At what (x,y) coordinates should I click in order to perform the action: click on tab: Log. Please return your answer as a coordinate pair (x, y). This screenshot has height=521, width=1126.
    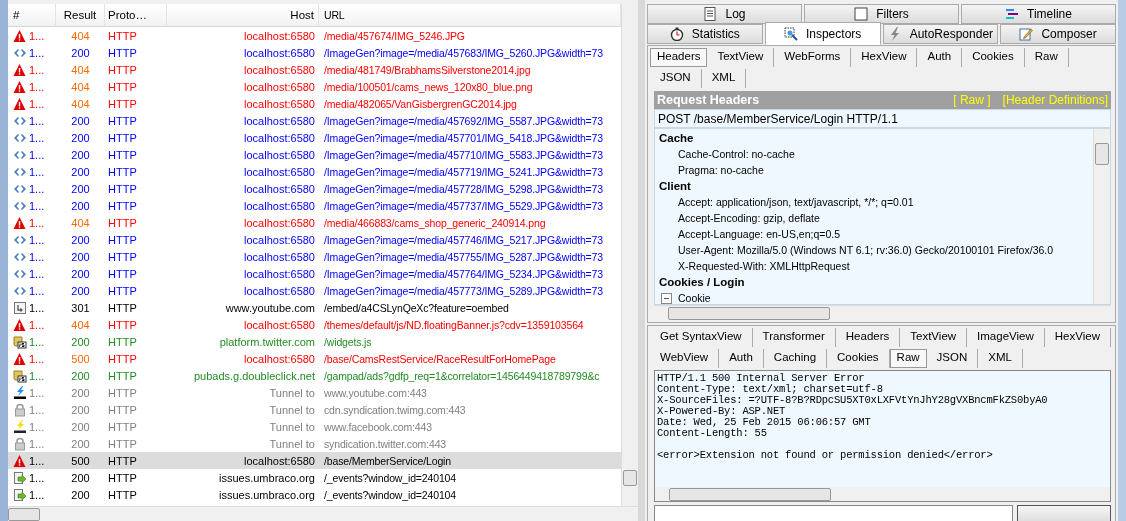
    Looking at the image, I should click on (724, 14).